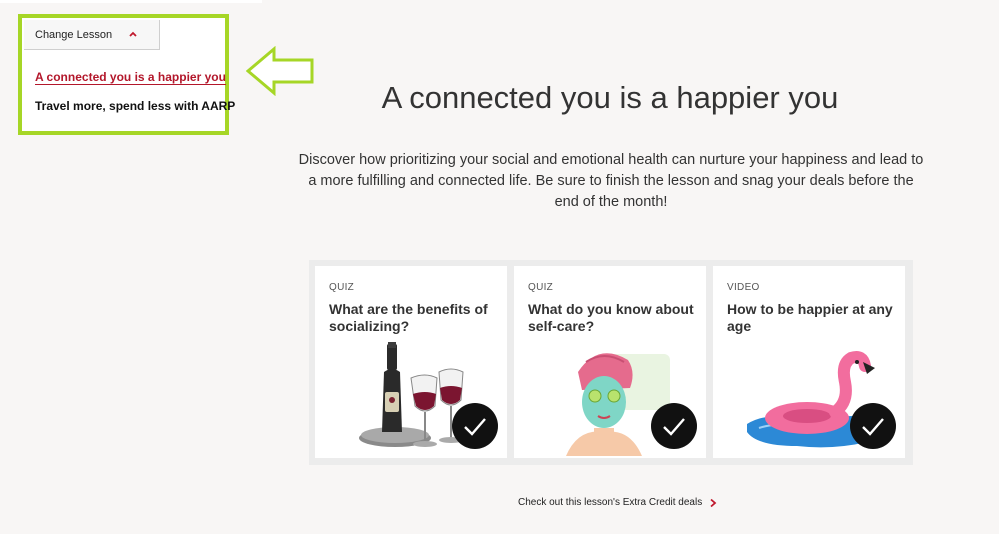  Describe the element at coordinates (133, 34) in the screenshot. I see `chevron-up-icon` at that location.